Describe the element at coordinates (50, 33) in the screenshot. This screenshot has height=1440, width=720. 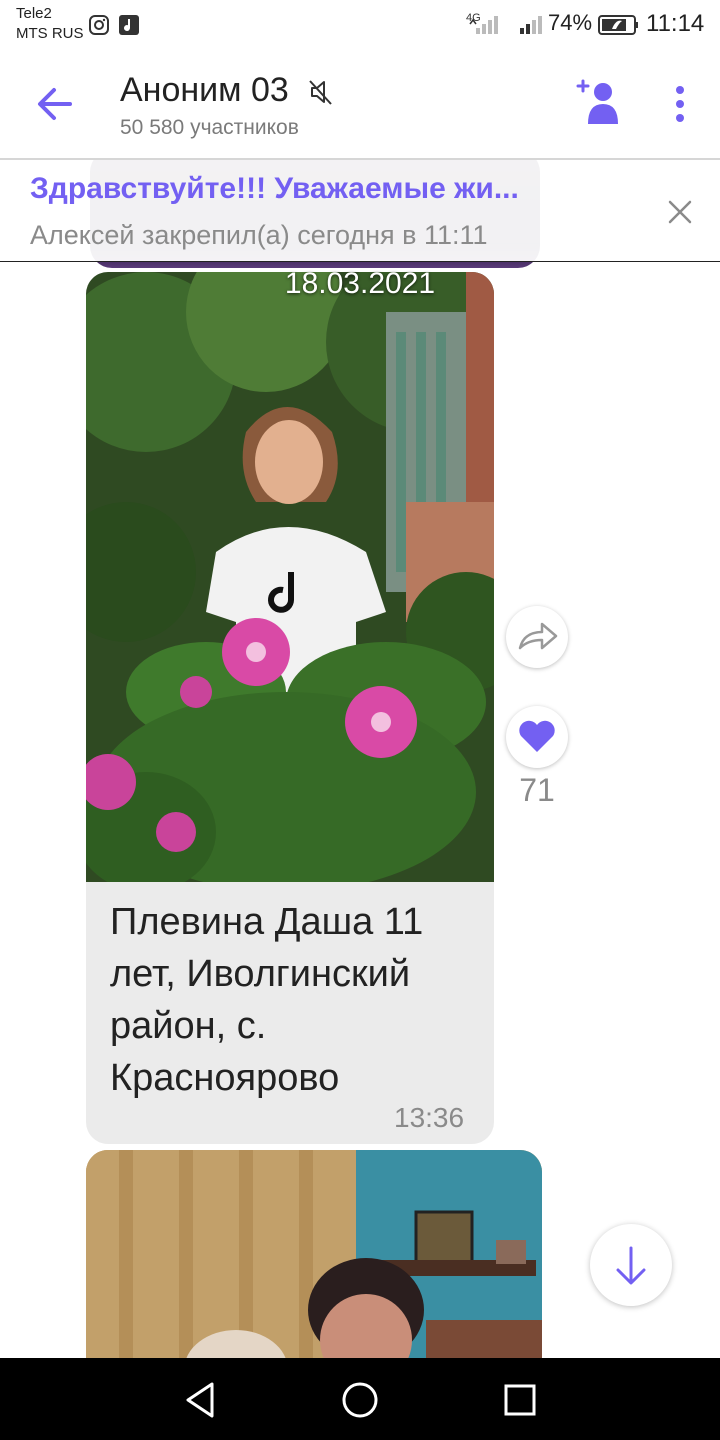
I see `carrier-2: MTS RUS` at that location.